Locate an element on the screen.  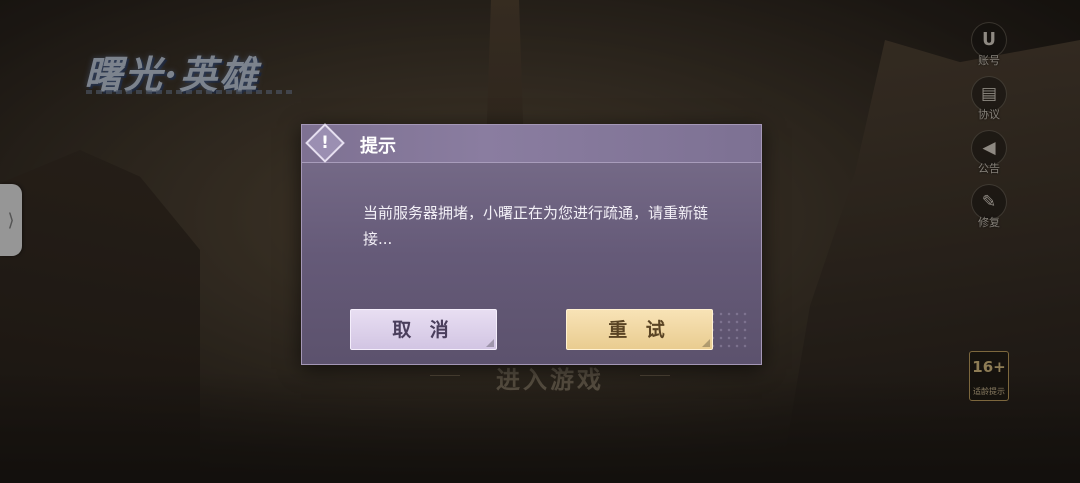
dialog-header: ! 提示 is located at coordinates (531, 143).